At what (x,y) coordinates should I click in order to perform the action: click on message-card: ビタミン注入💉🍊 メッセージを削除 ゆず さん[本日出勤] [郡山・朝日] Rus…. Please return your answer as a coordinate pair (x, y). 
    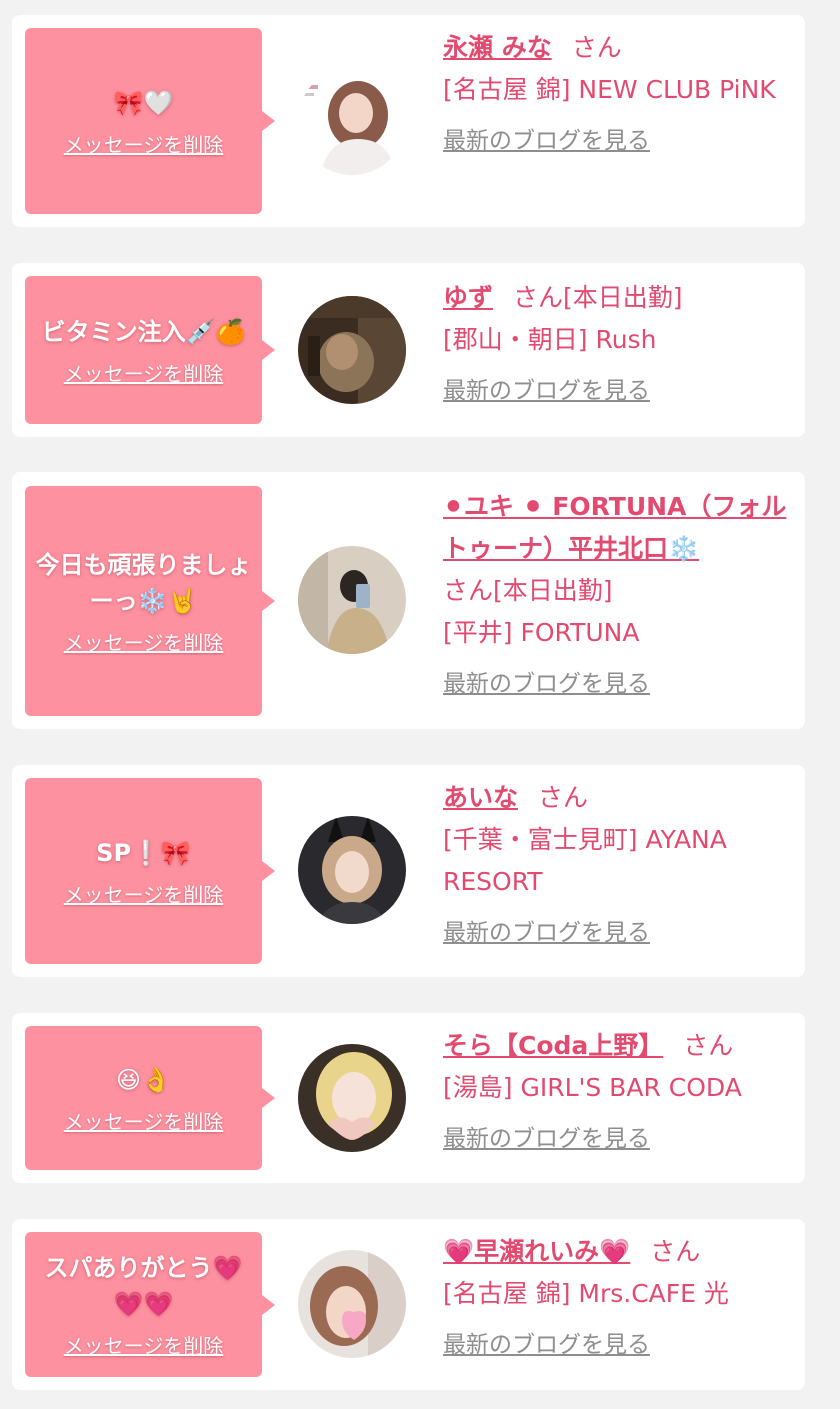
    Looking at the image, I should click on (408, 350).